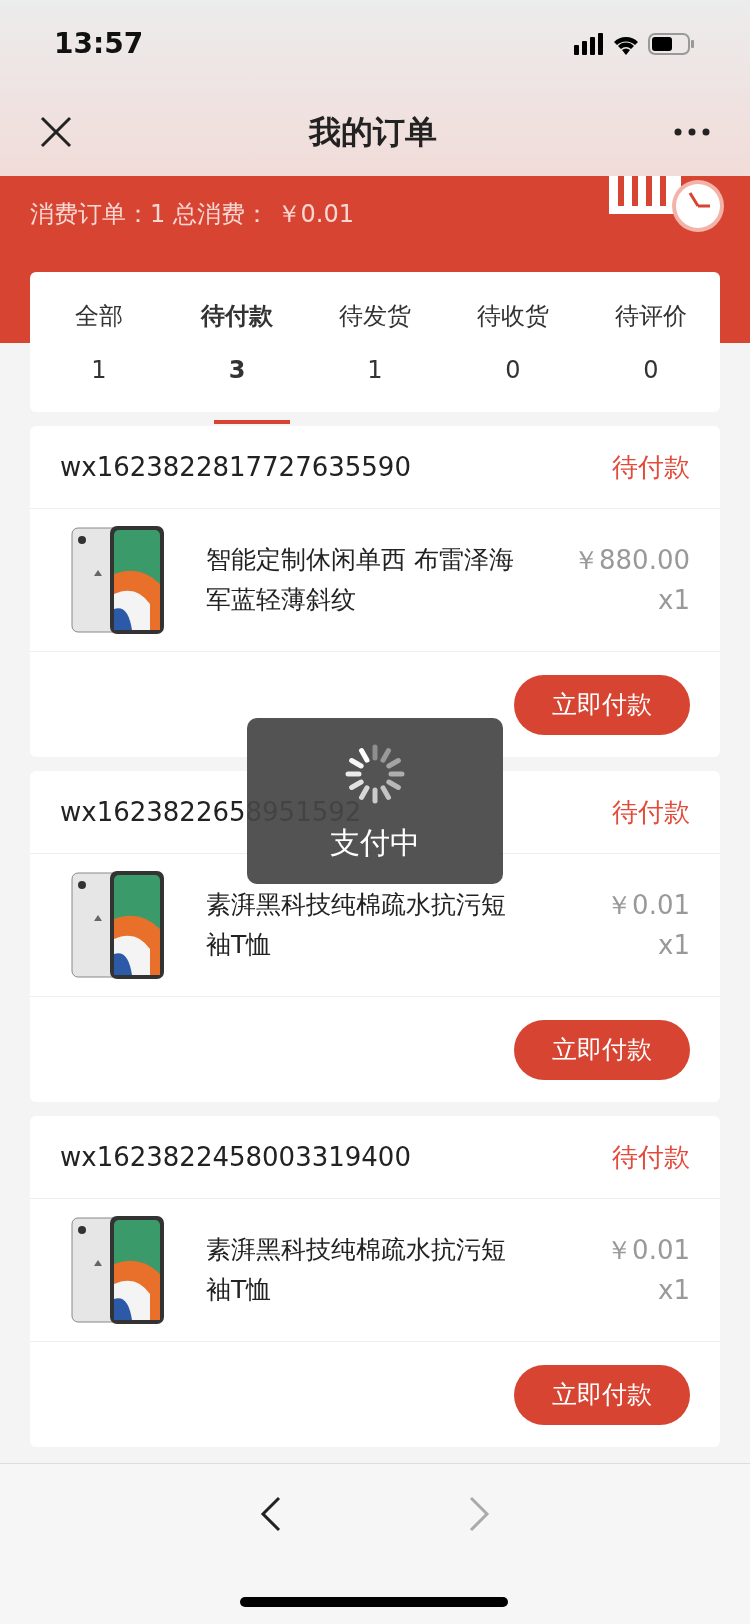  I want to click on order-tab: 全部 1, so click(99, 342).